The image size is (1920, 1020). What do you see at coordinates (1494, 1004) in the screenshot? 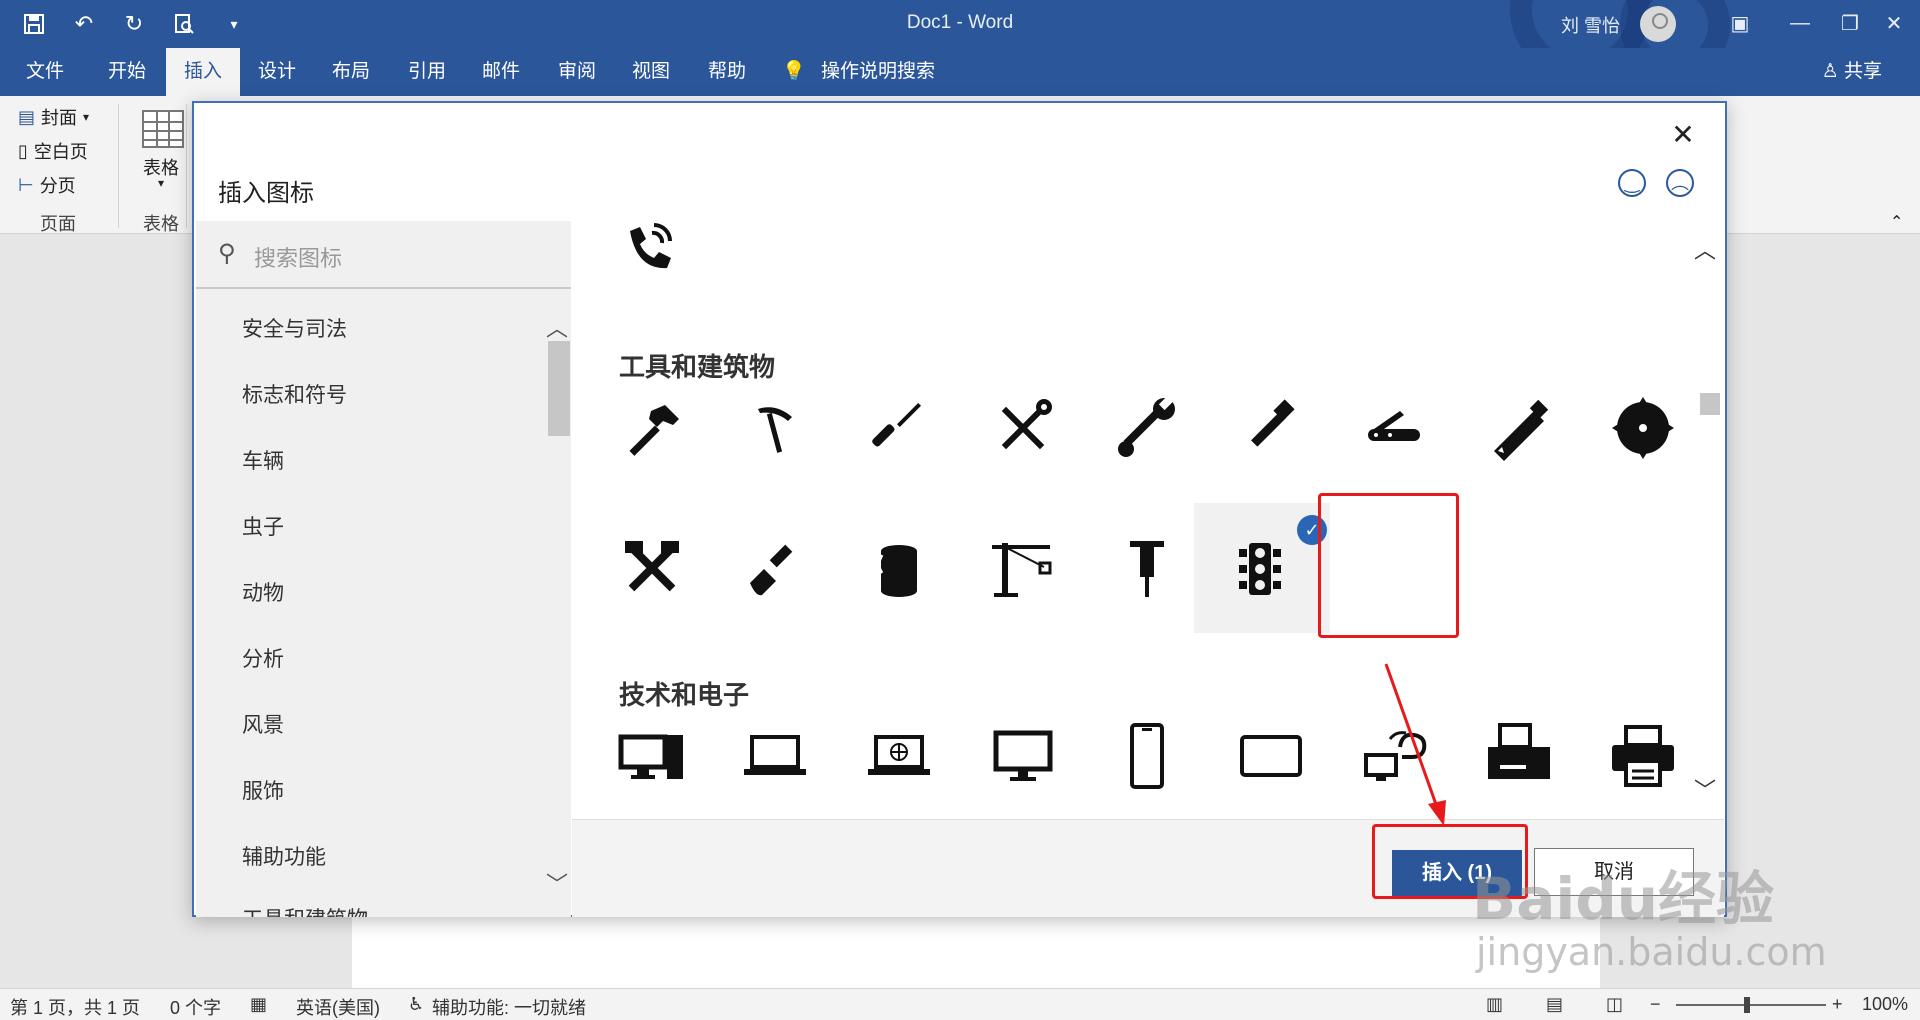
I see `read-mode-icon: ▥` at bounding box center [1494, 1004].